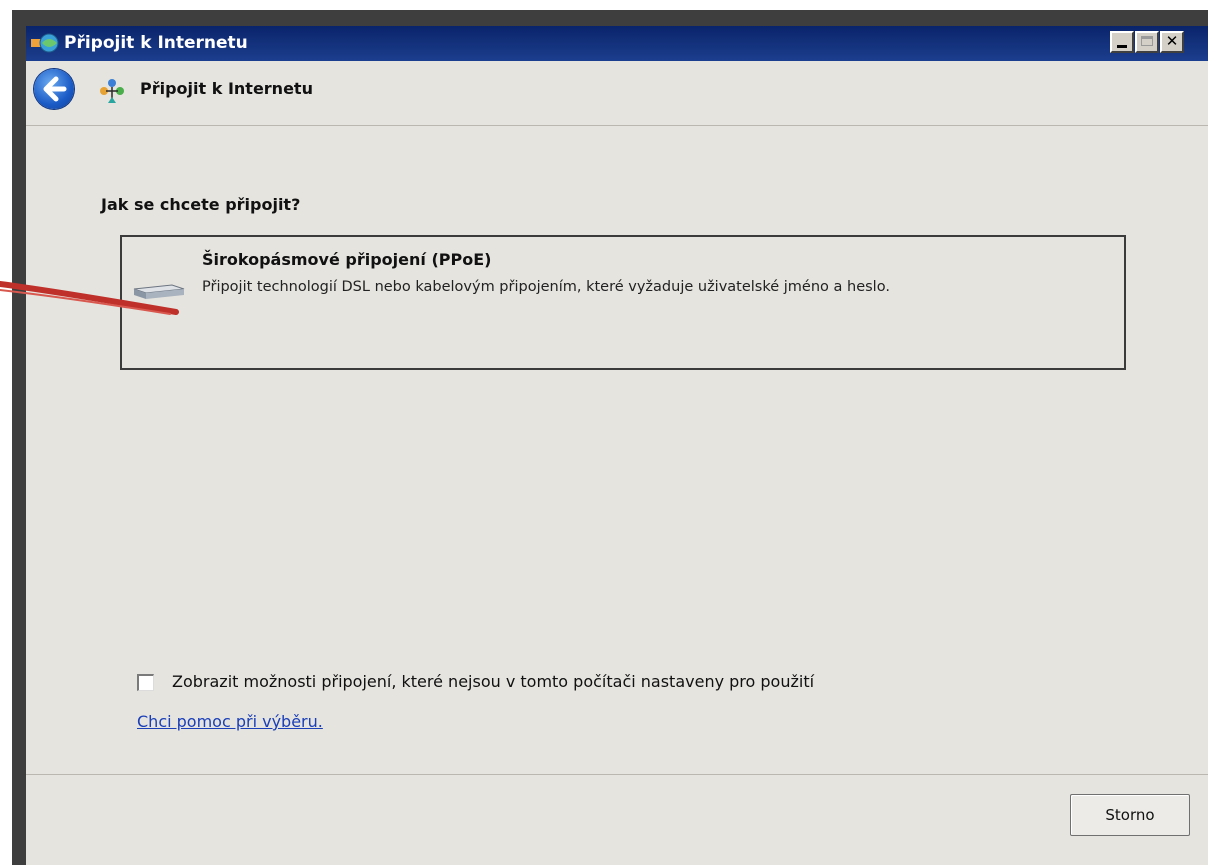  Describe the element at coordinates (145, 682) in the screenshot. I see `show-all-options-checkbox` at that location.